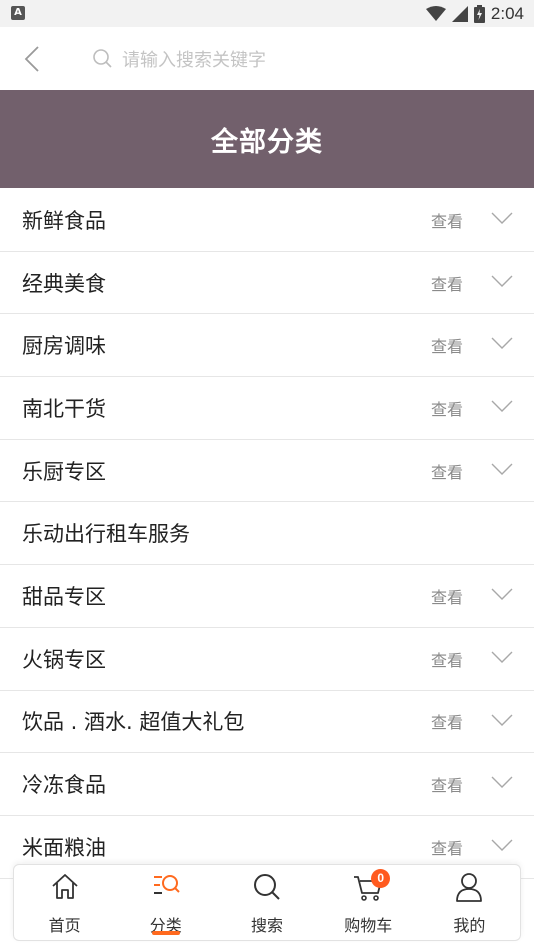  I want to click on notification-icon: A, so click(18, 13).